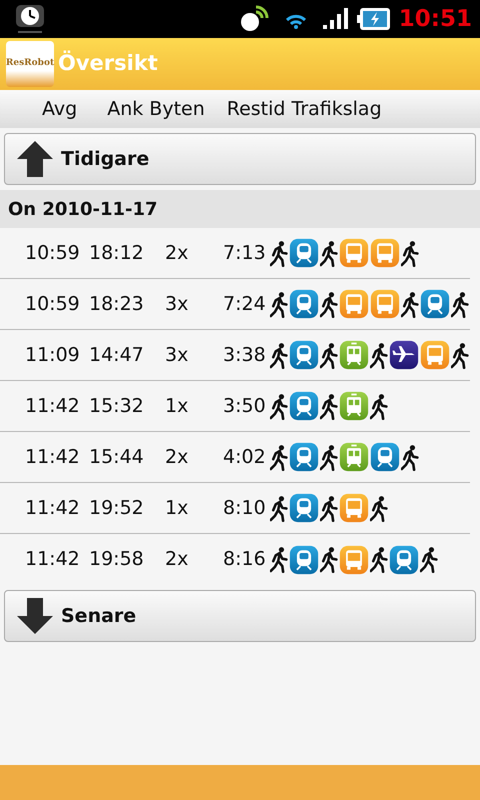 The height and width of the screenshot is (800, 480). Describe the element at coordinates (245, 457) in the screenshot. I see `travel-time: 4:02` at that location.